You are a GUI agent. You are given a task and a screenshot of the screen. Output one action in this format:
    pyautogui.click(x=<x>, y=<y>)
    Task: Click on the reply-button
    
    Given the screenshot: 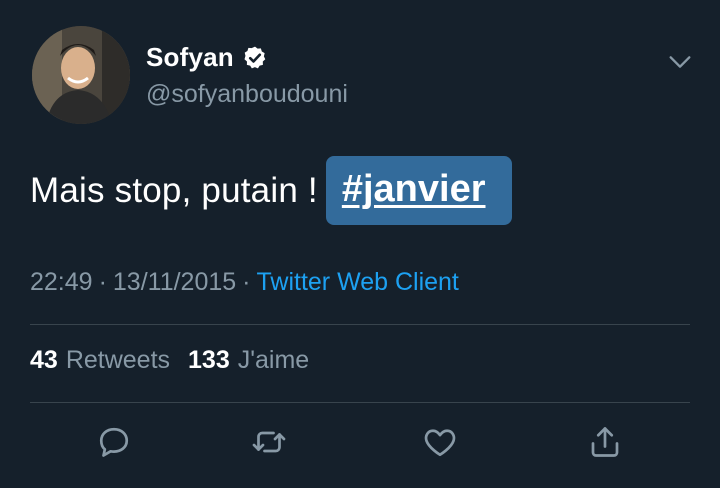 What is the action you would take?
    pyautogui.click(x=114, y=442)
    